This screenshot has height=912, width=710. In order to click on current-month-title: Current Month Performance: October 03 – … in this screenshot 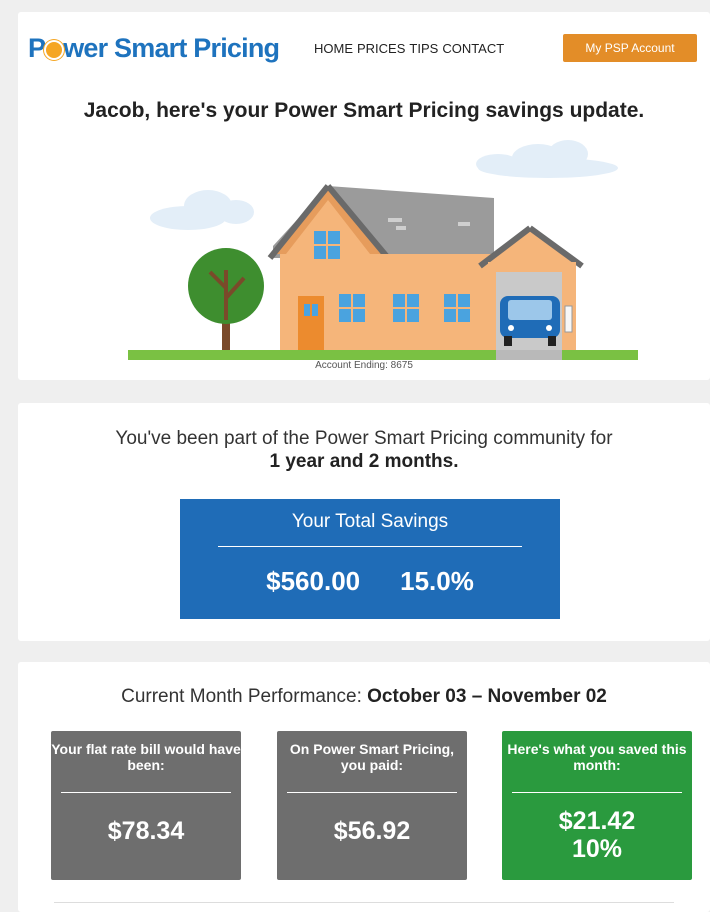, I will do `click(364, 697)`.